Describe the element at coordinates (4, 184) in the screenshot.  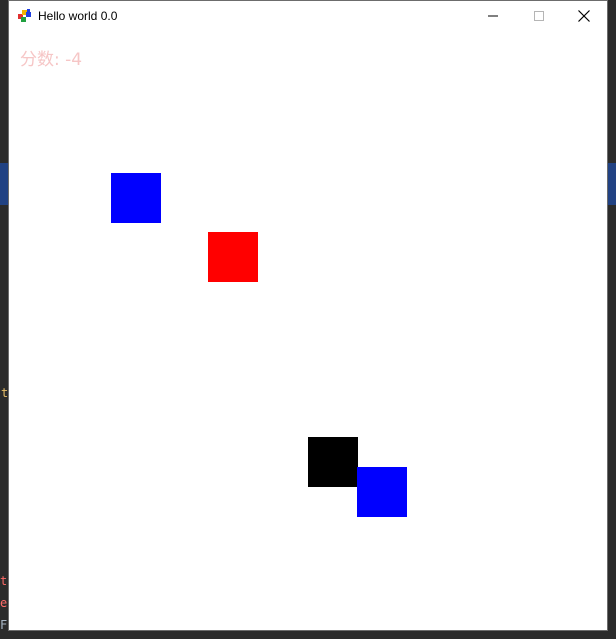
I see `background-selection-strip-left` at that location.